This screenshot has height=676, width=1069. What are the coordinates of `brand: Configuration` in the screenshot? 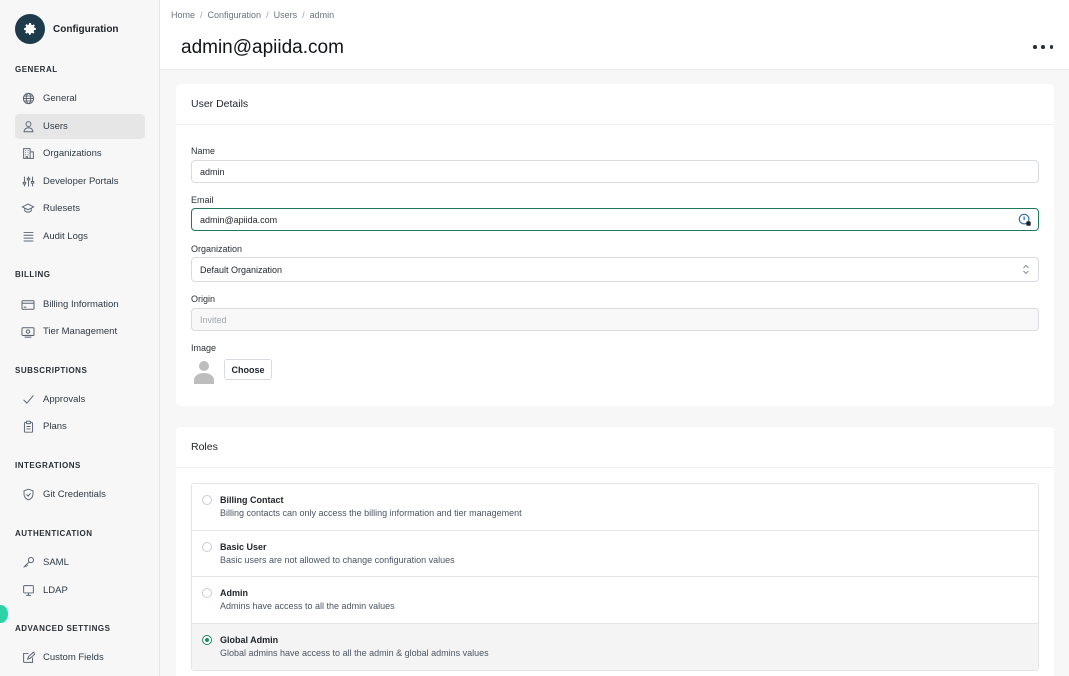 It's located at (67, 29).